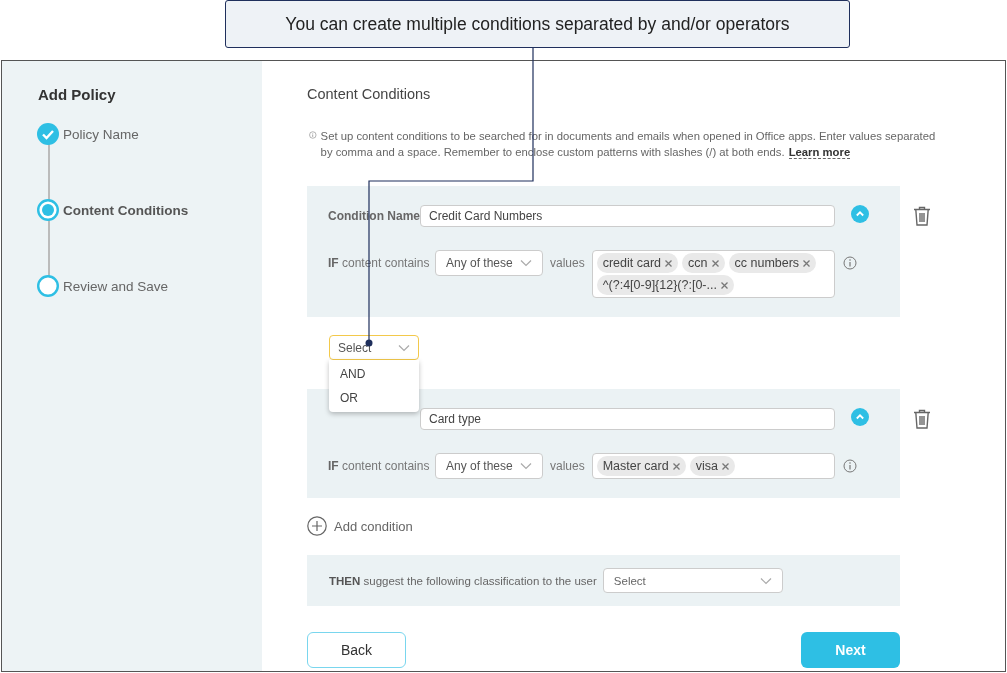 This screenshot has width=1007, height=673. What do you see at coordinates (463, 580) in the screenshot?
I see `then-label: THEN suggest the following classification to the user` at bounding box center [463, 580].